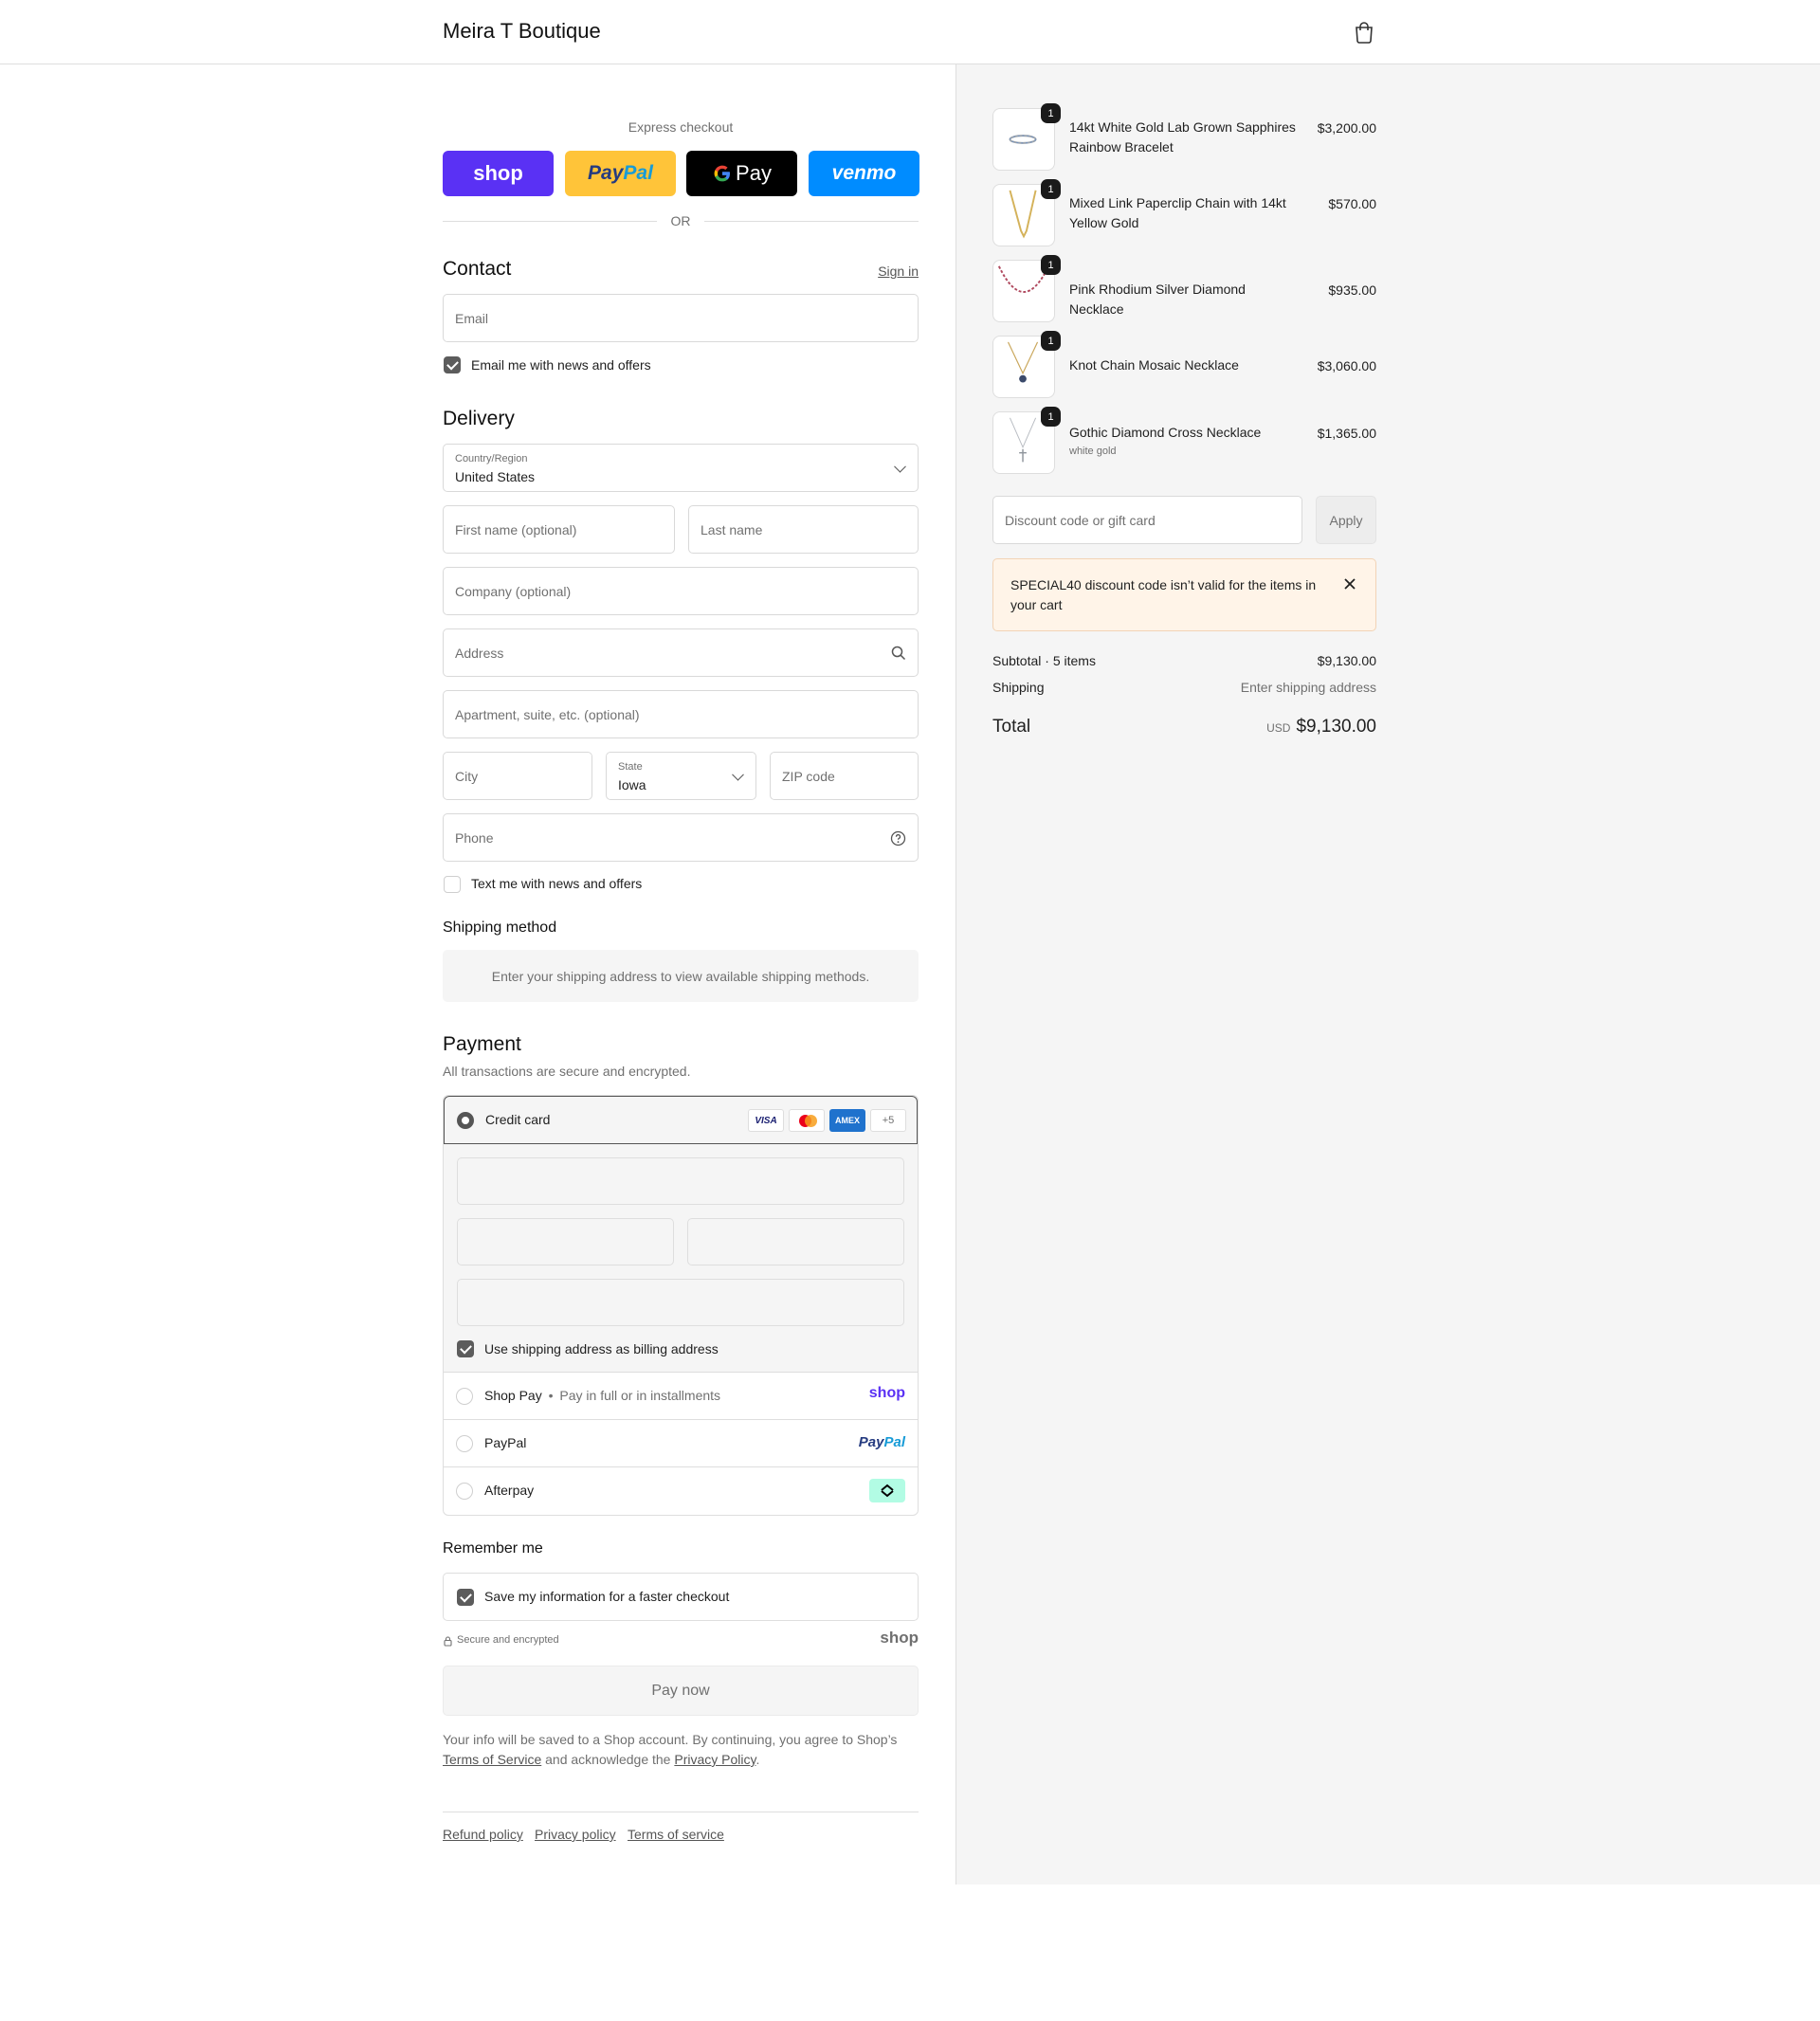 The image size is (1820, 2021). Describe the element at coordinates (575, 1834) in the screenshot. I see `privacy-policy-link: Privacy policy` at that location.